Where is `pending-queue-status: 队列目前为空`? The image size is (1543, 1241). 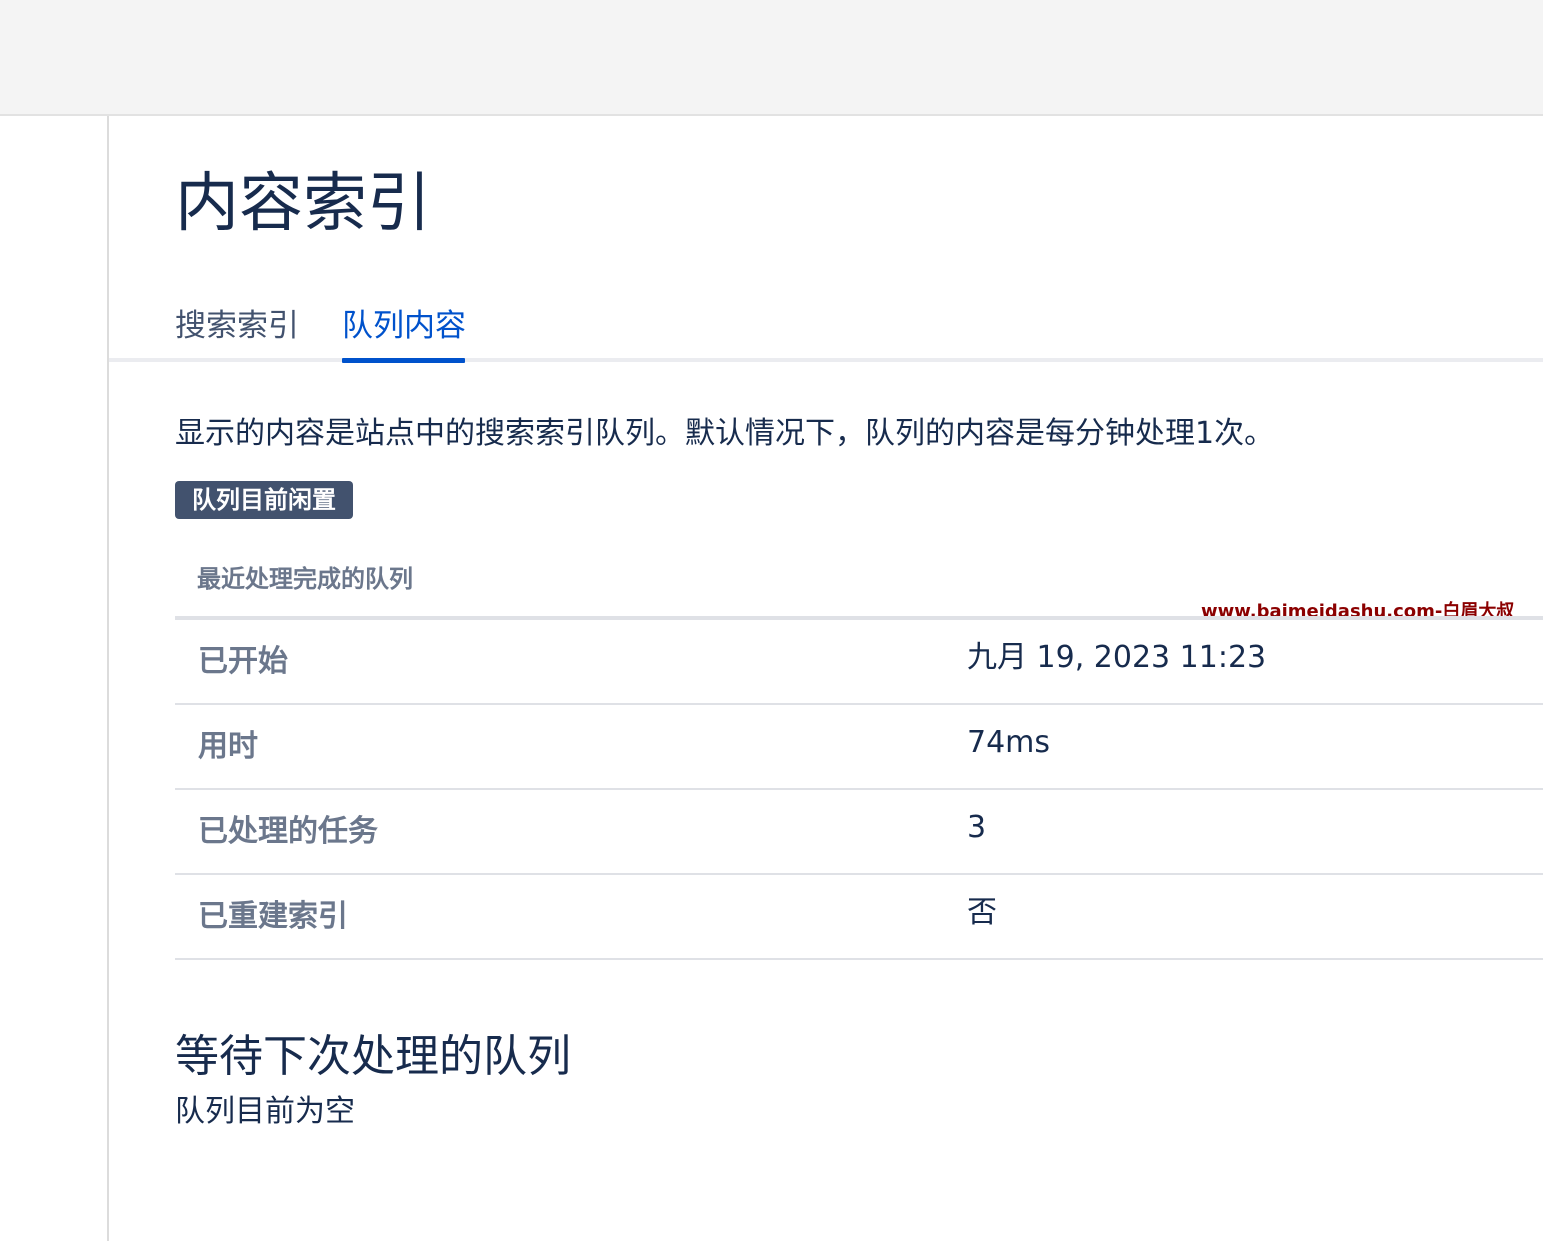
pending-queue-status: 队列目前为空 is located at coordinates (265, 1111).